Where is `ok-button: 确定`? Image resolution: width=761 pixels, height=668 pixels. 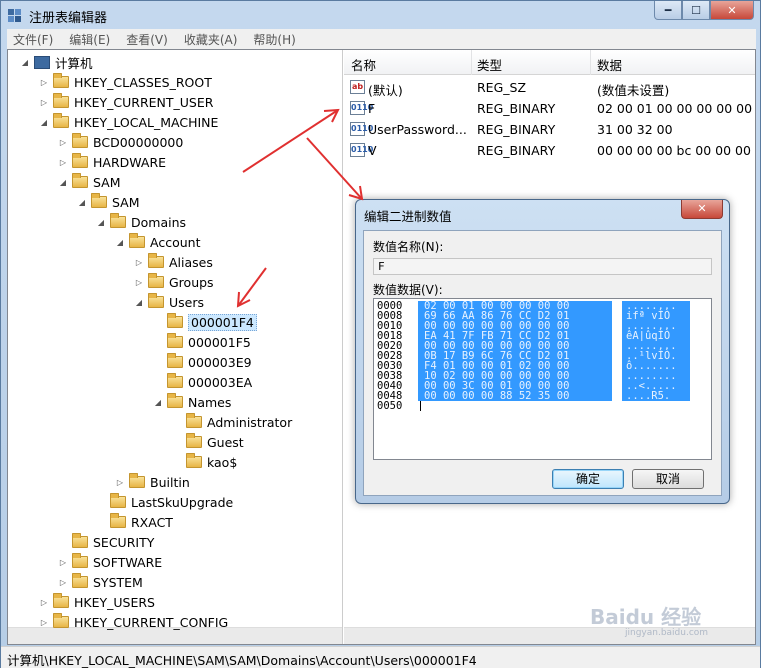
ok-button: 确定 is located at coordinates (588, 479).